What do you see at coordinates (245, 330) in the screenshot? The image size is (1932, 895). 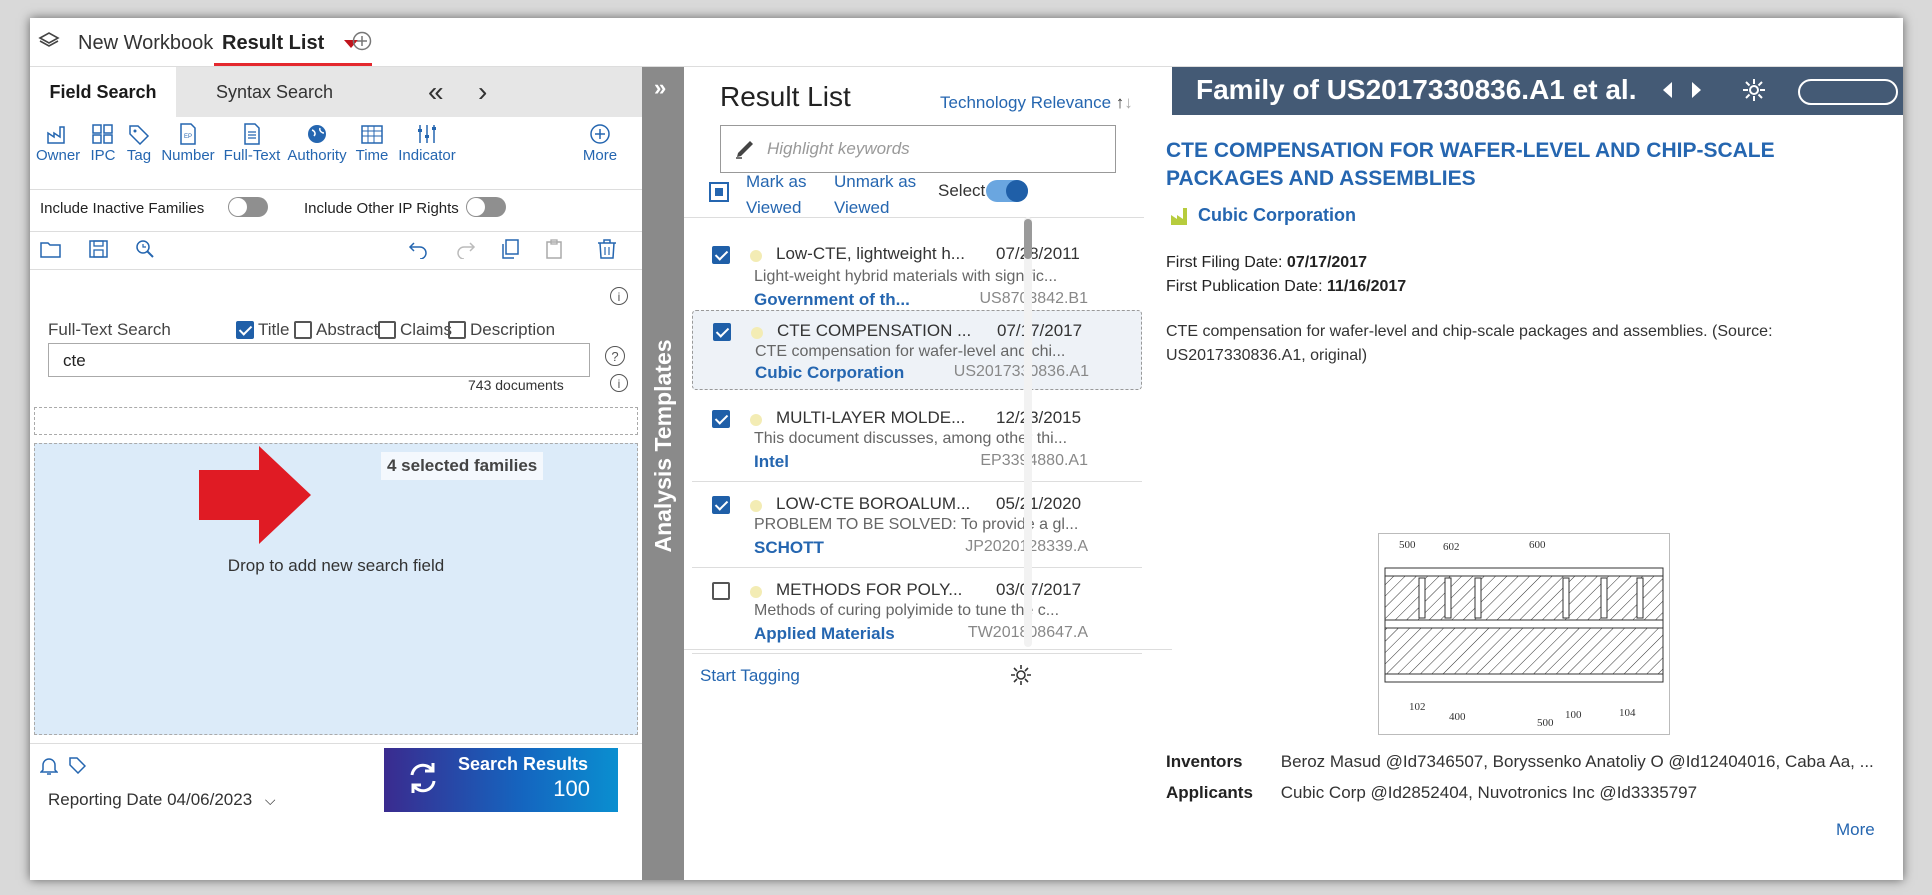 I see `title-checkbox` at bounding box center [245, 330].